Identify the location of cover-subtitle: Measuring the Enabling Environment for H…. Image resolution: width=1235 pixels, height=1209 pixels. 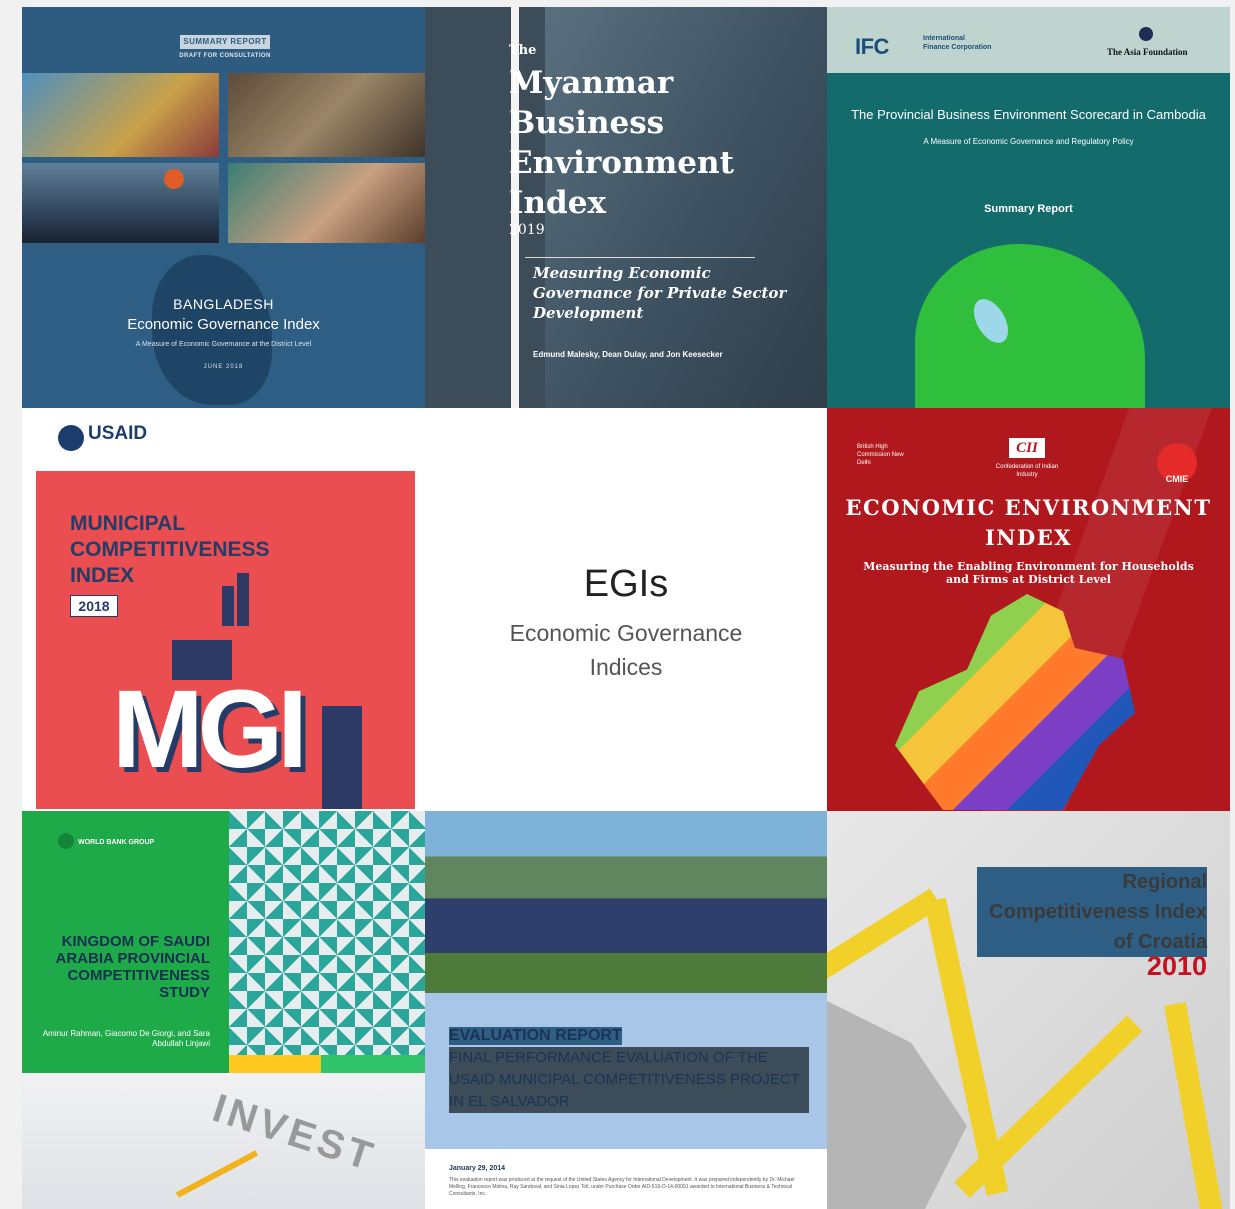
(1028, 573).